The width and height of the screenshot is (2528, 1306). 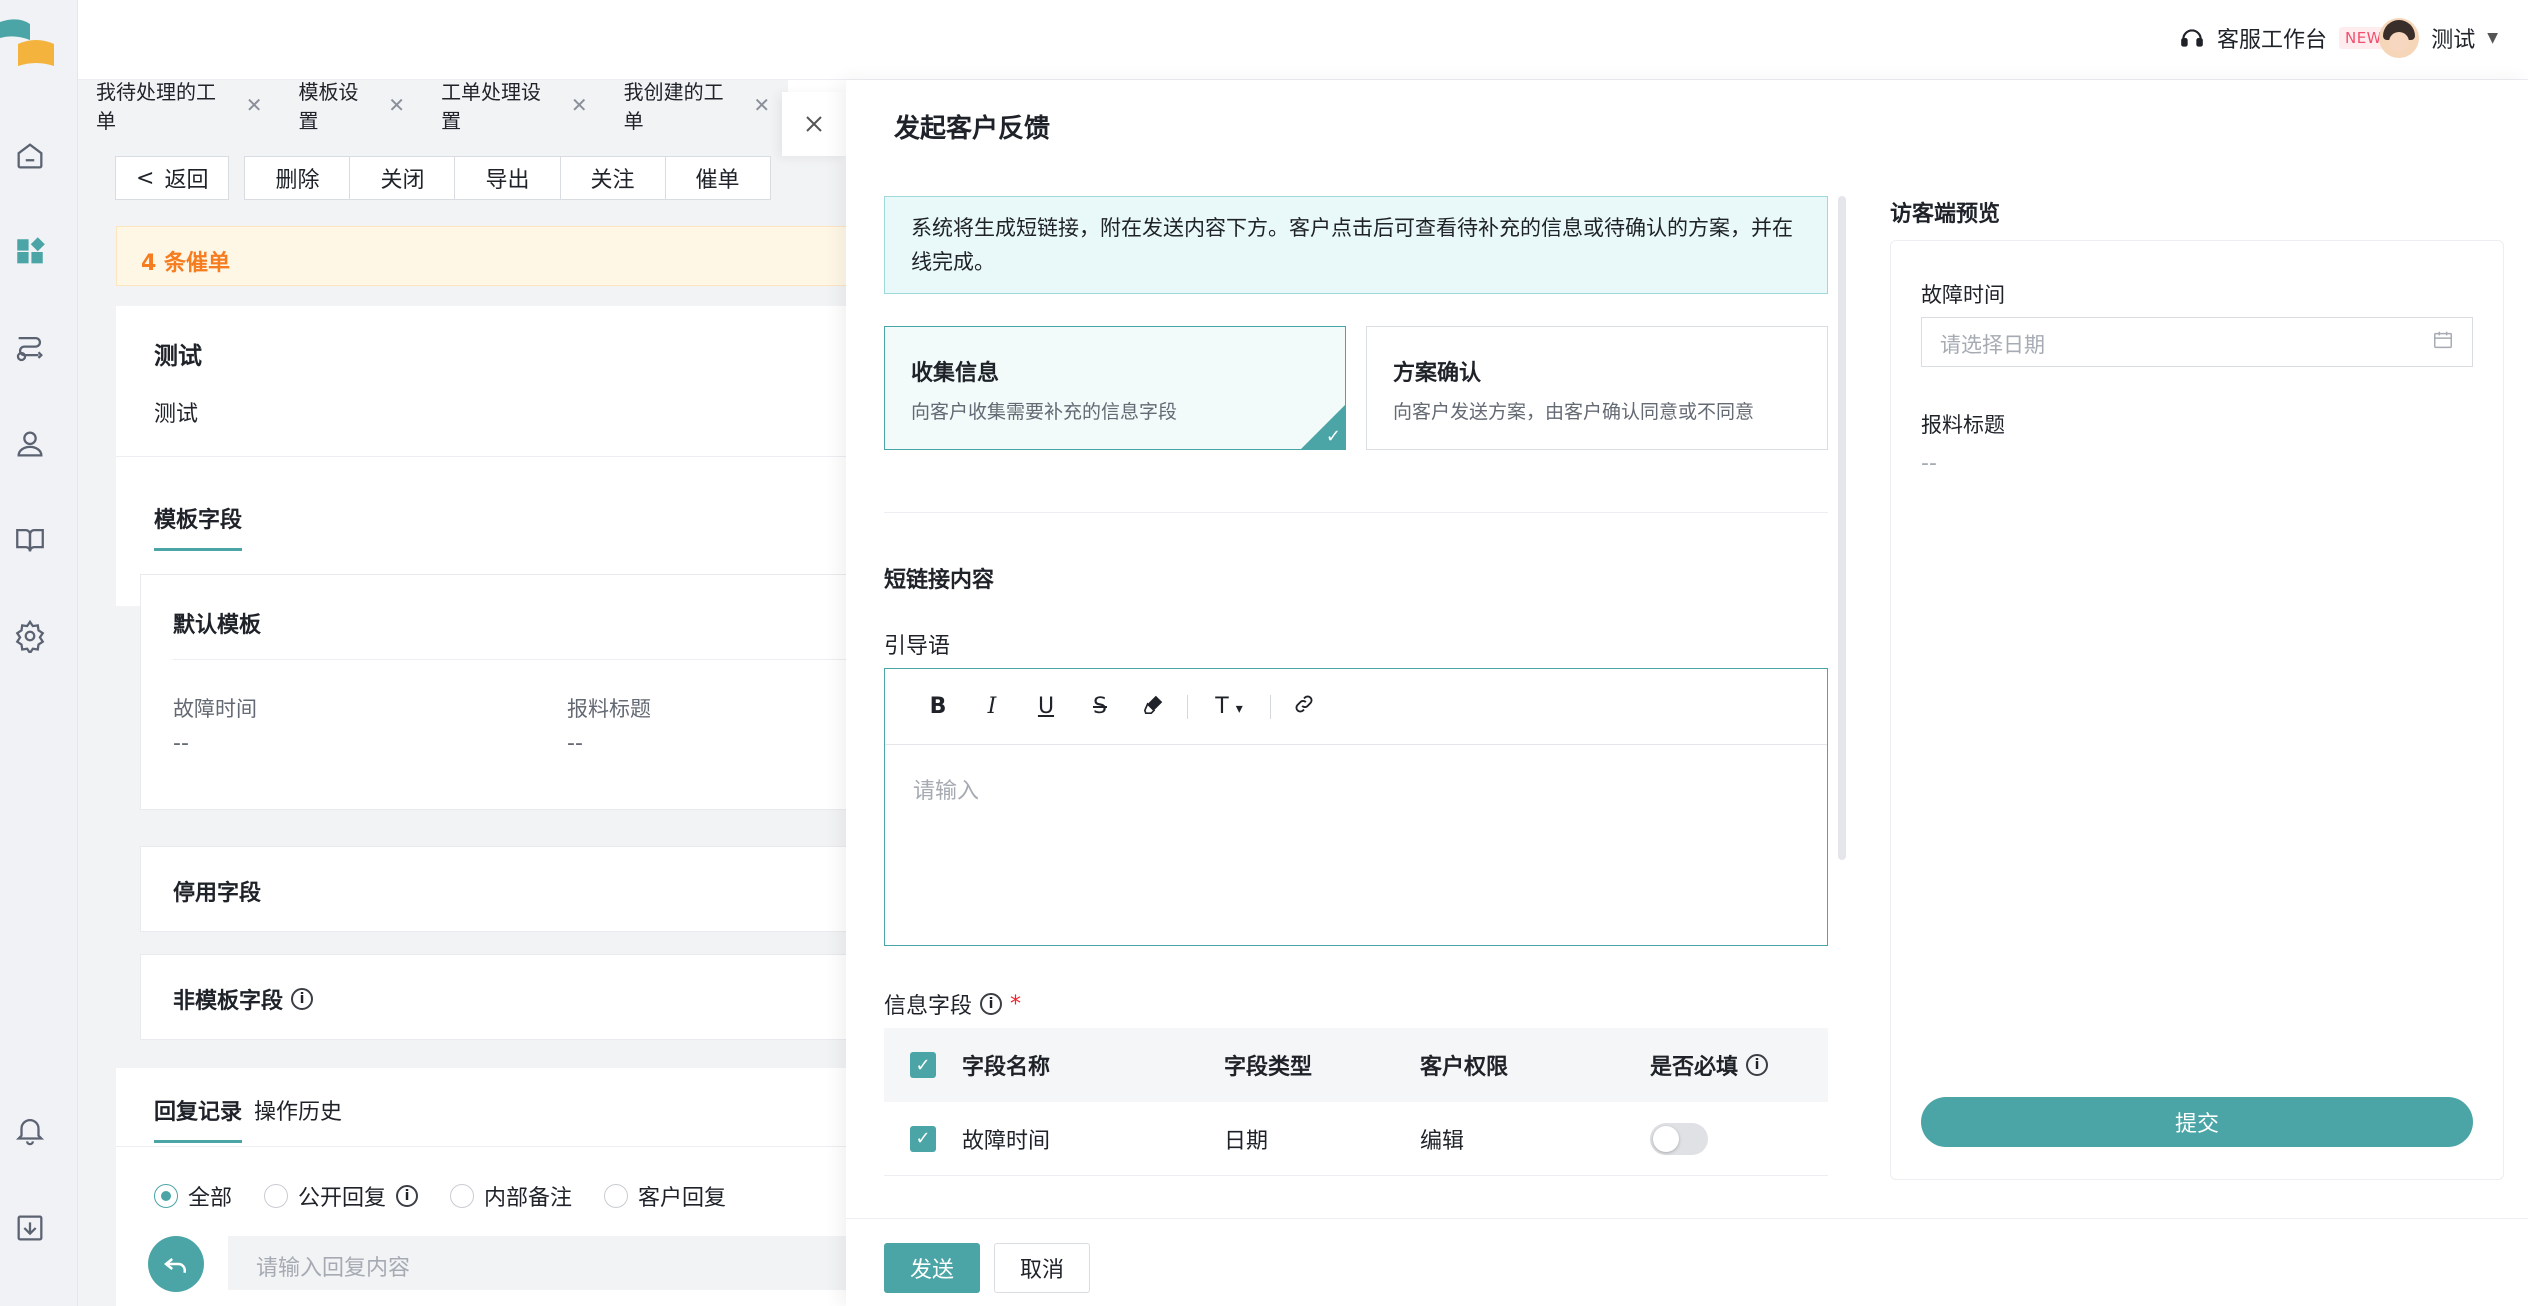 What do you see at coordinates (542, 1263) in the screenshot?
I see `reply-input: 请输入回复内容` at bounding box center [542, 1263].